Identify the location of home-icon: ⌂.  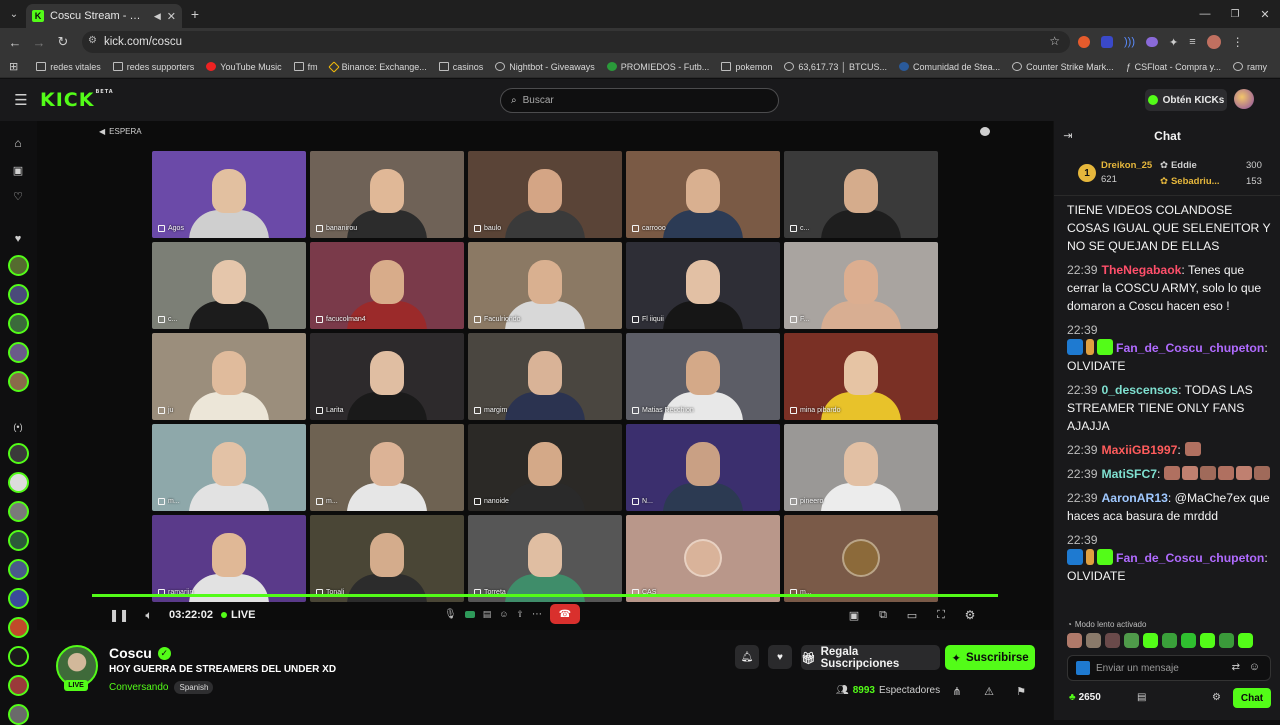
(18, 143).